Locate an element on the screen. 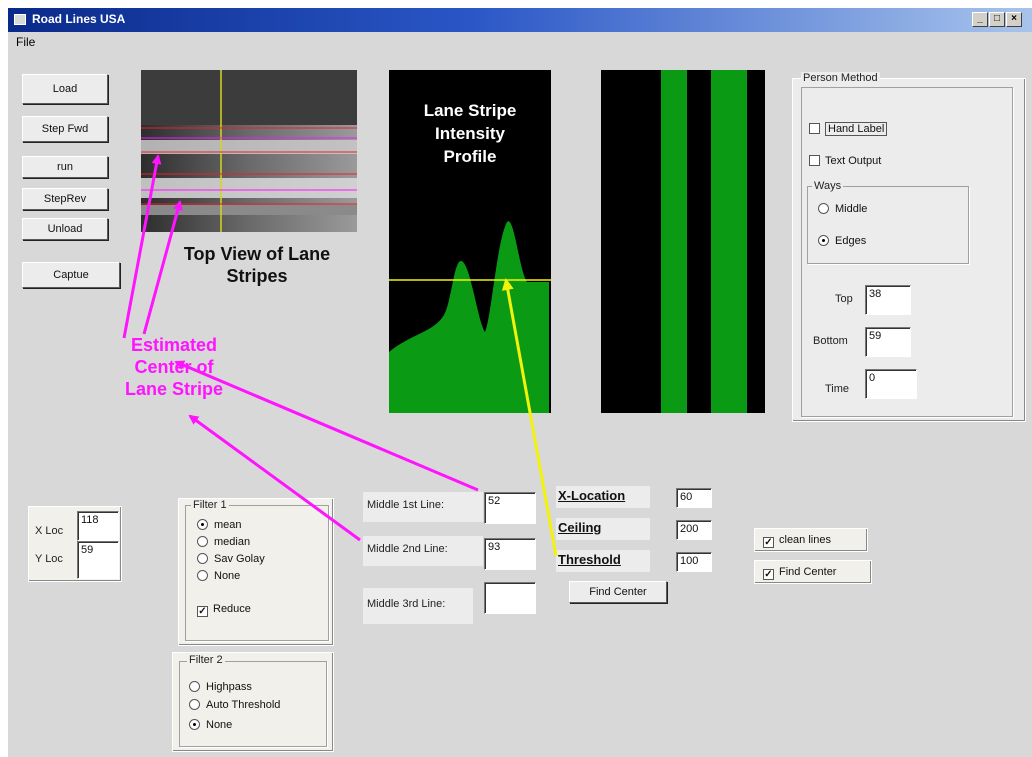 This screenshot has height=757, width=1032. arrow-threshold is located at coordinates (529, 417).